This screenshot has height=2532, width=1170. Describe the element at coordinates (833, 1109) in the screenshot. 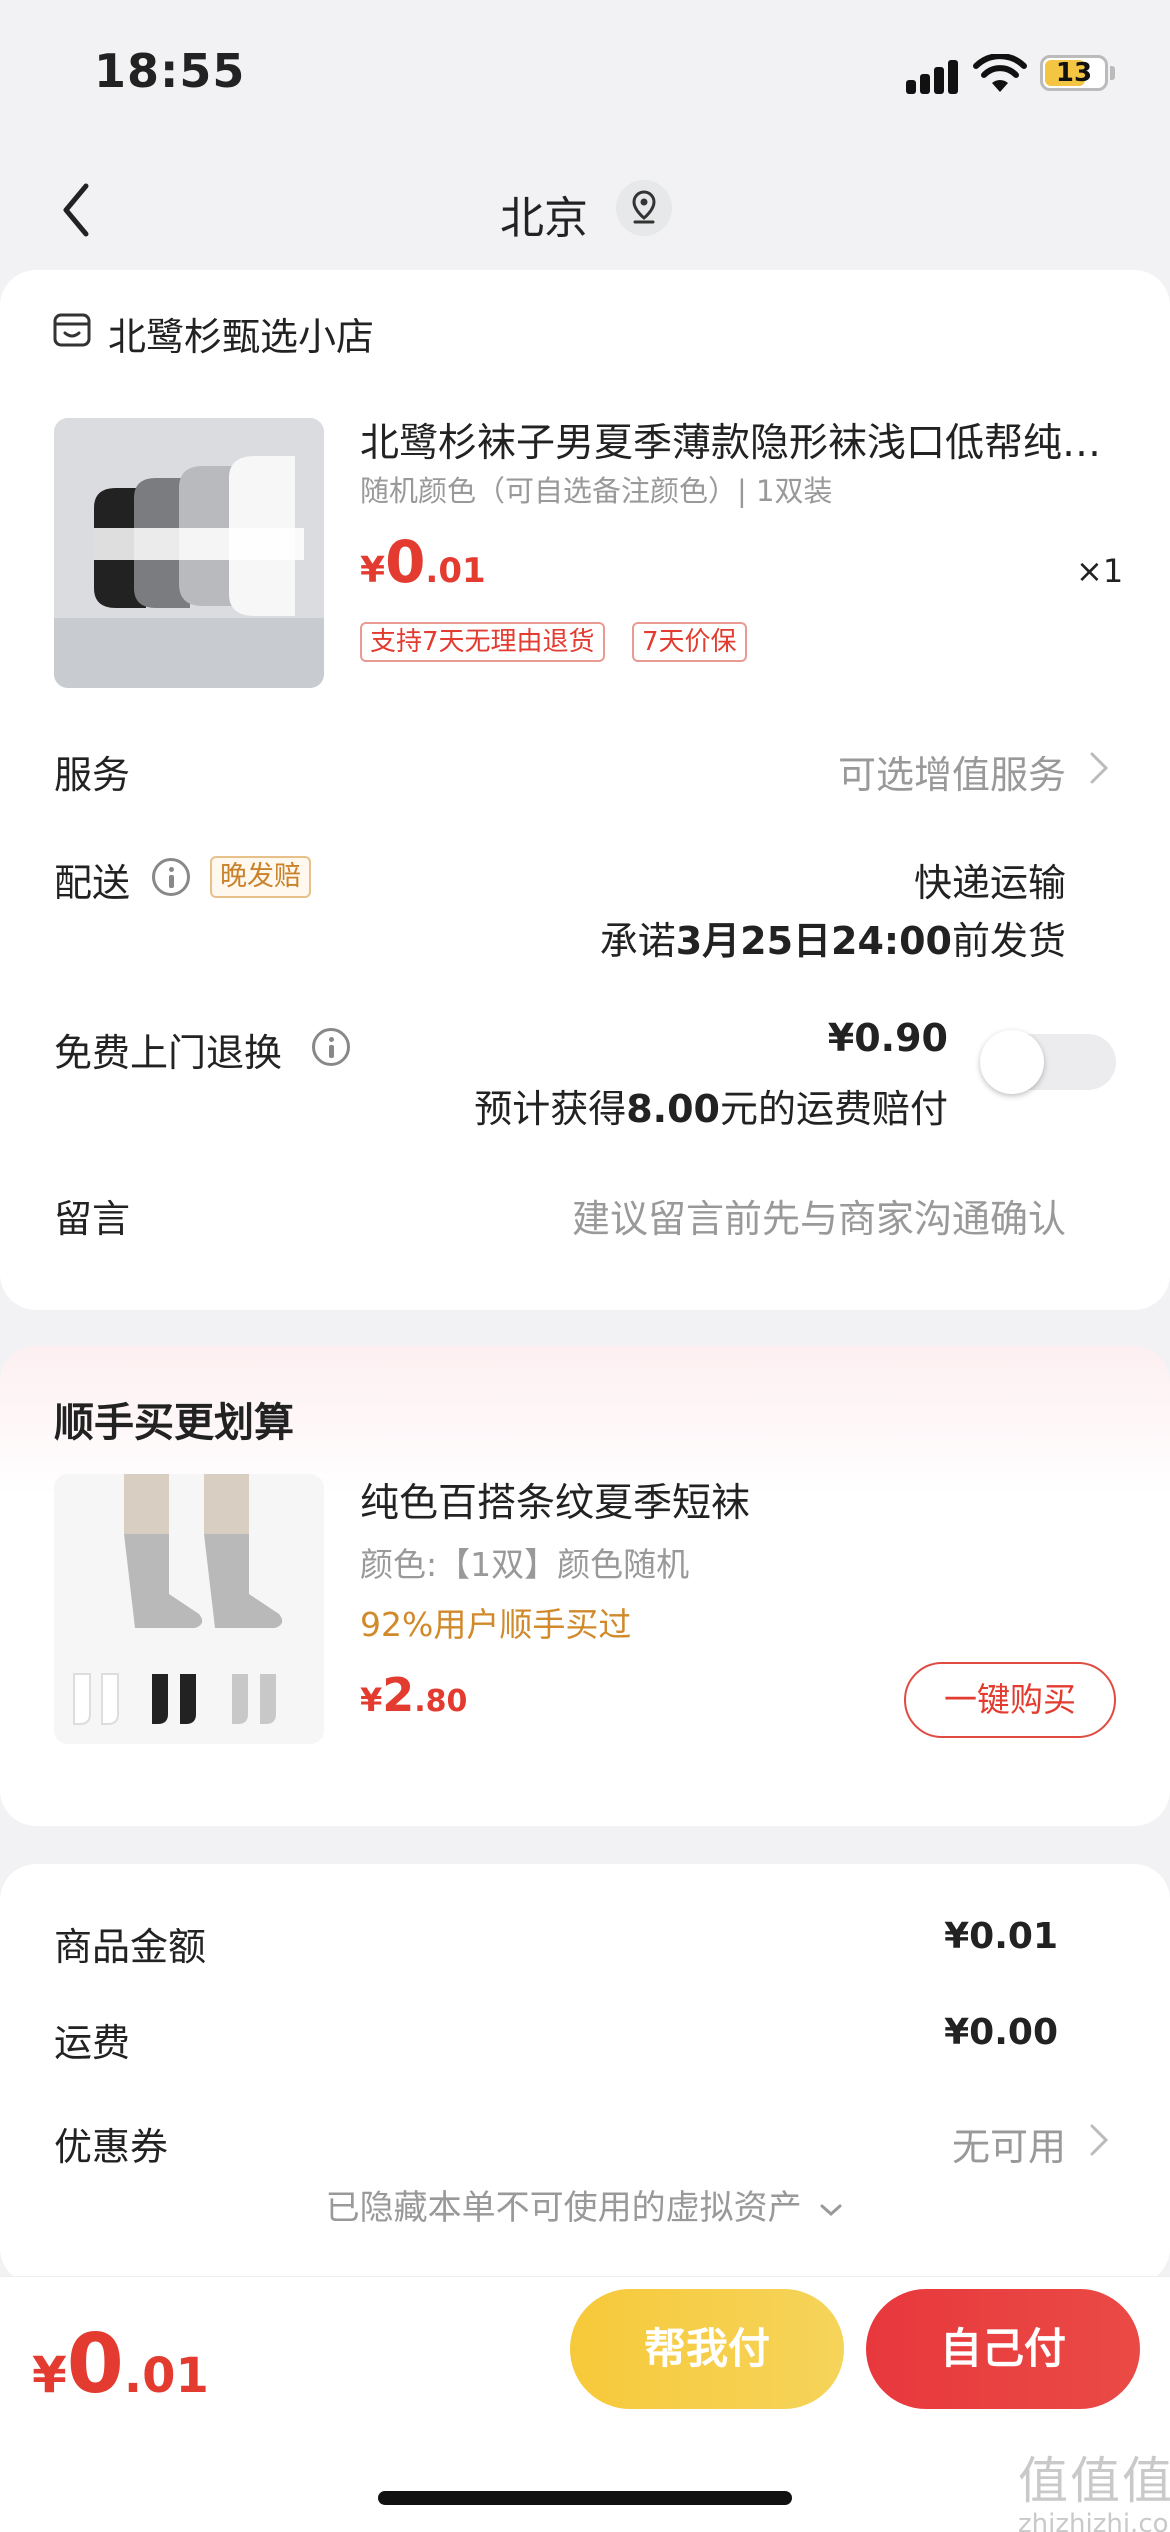

I see `note-suffix: 元的运费赔付` at that location.